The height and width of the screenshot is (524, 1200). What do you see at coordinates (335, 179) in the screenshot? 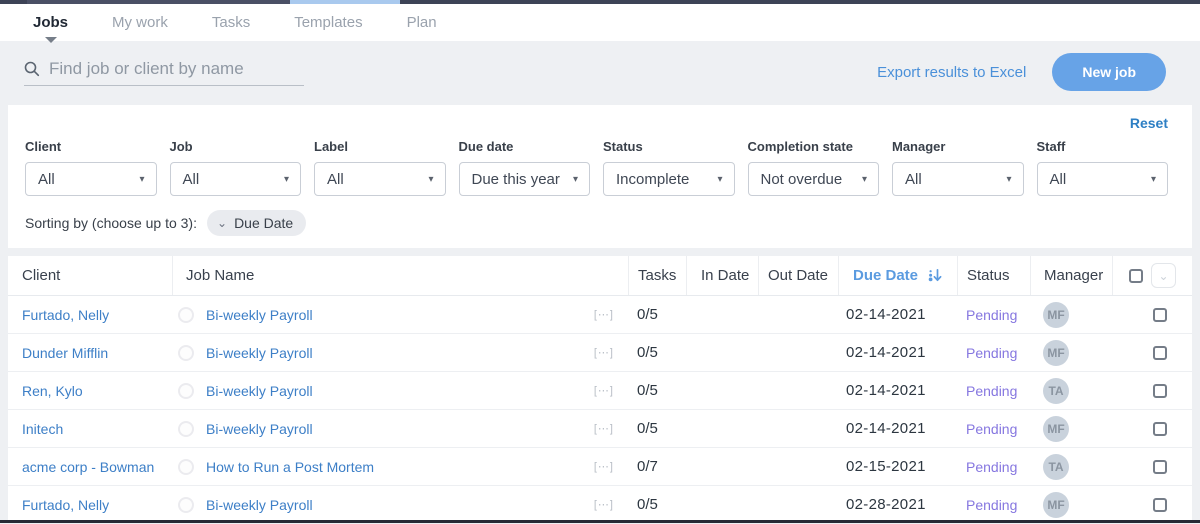
I see `filter-label-value: All` at bounding box center [335, 179].